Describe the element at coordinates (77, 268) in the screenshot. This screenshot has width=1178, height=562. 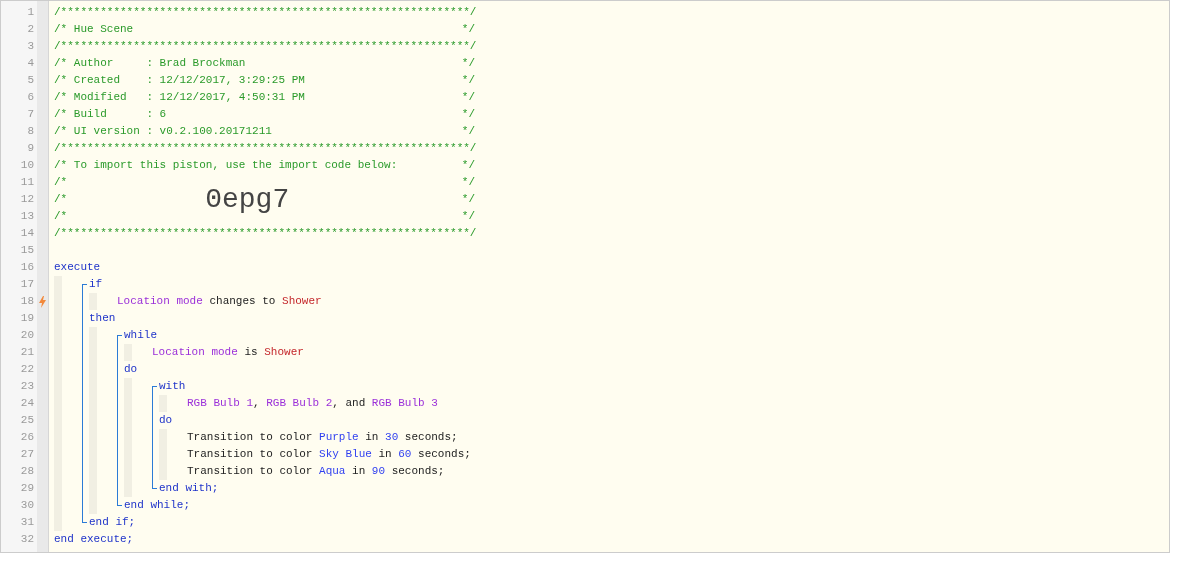
I see `code-line: execute` at that location.